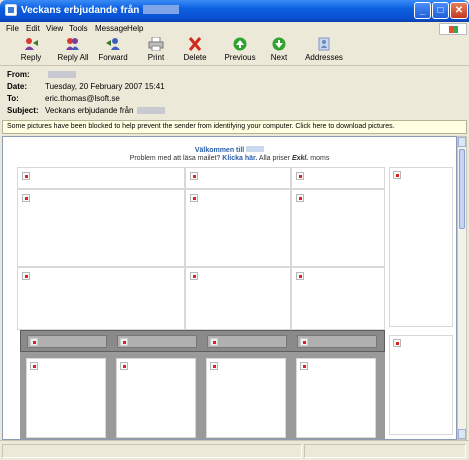 Image resolution: width=469 pixels, height=460 pixels. Describe the element at coordinates (240, 44) in the screenshot. I see `previous-arrow-icon` at that location.